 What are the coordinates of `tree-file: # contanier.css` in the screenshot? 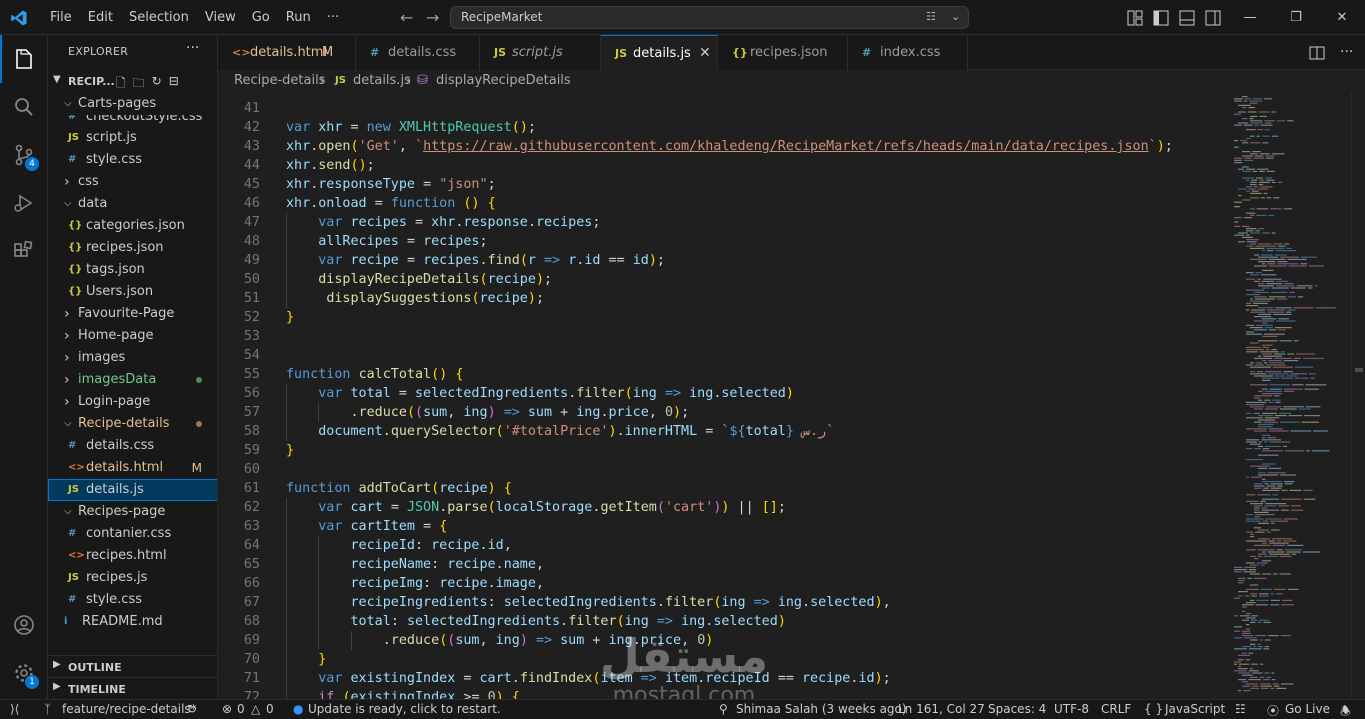 It's located at (132, 534).